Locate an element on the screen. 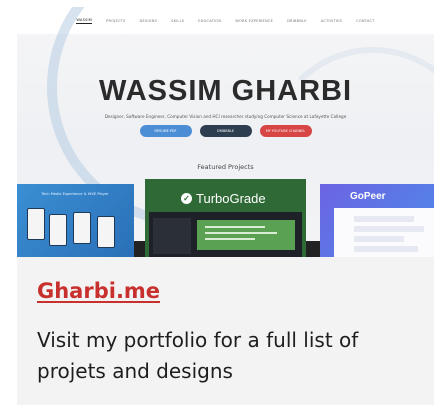 The height and width of the screenshot is (407, 434). dribbble-button: DRIBBBLE is located at coordinates (225, 131).